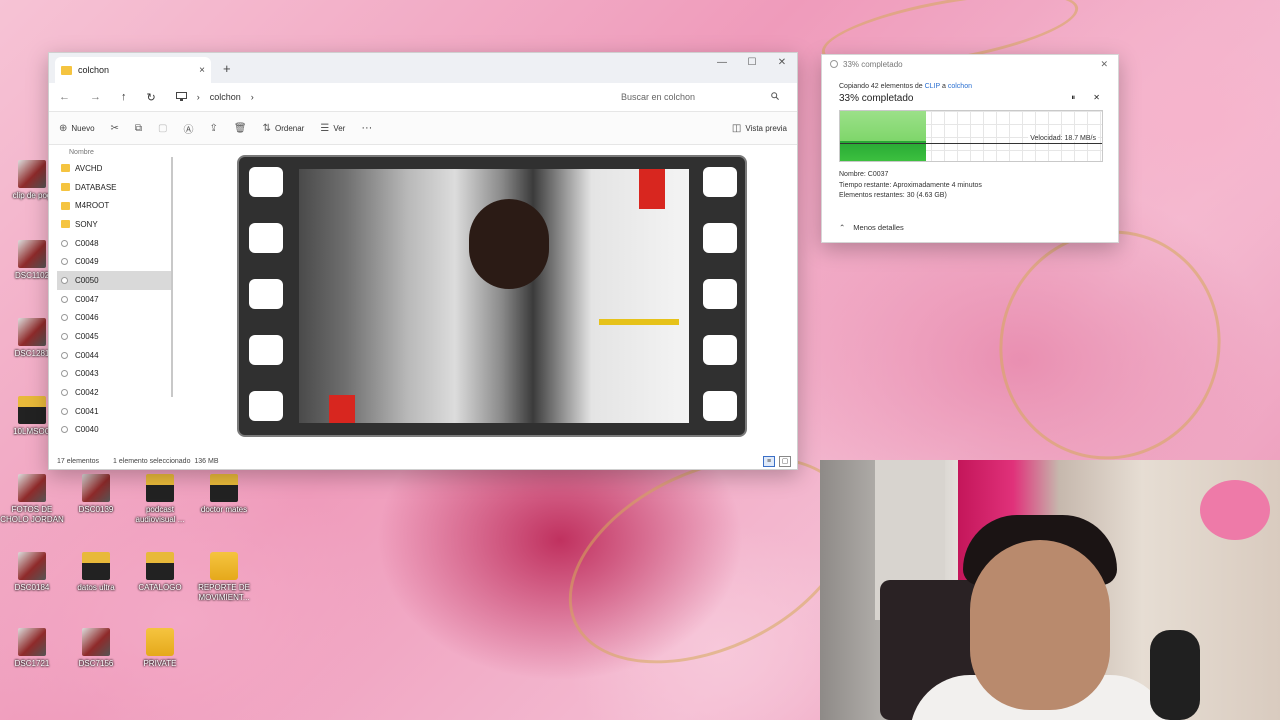 The image size is (1280, 720). Describe the element at coordinates (114, 243) in the screenshot. I see `list-item: C0048` at that location.